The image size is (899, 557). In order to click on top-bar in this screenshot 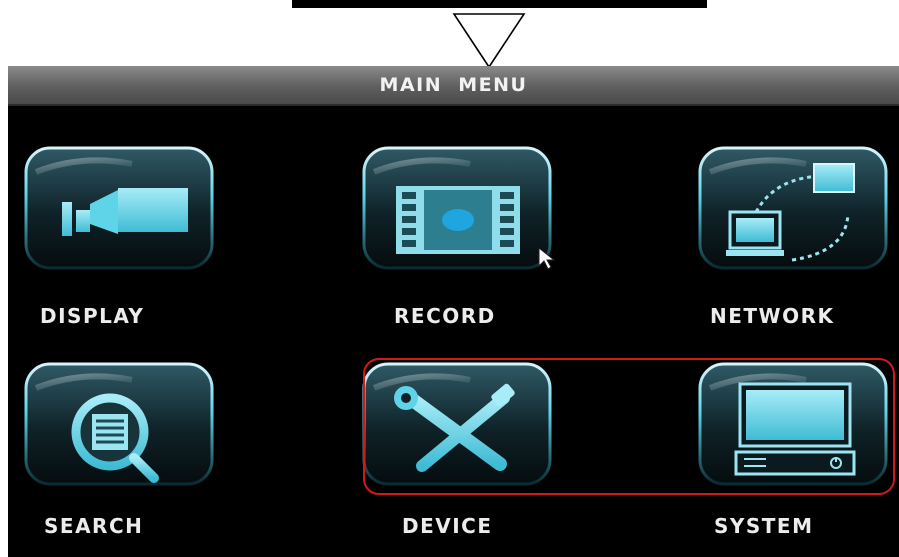, I will do `click(499, 4)`.